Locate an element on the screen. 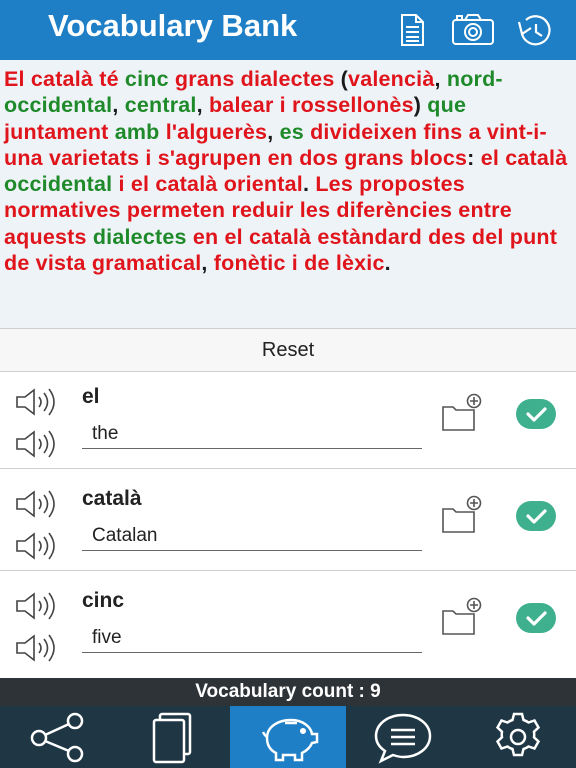  translation-field: the is located at coordinates (252, 434).